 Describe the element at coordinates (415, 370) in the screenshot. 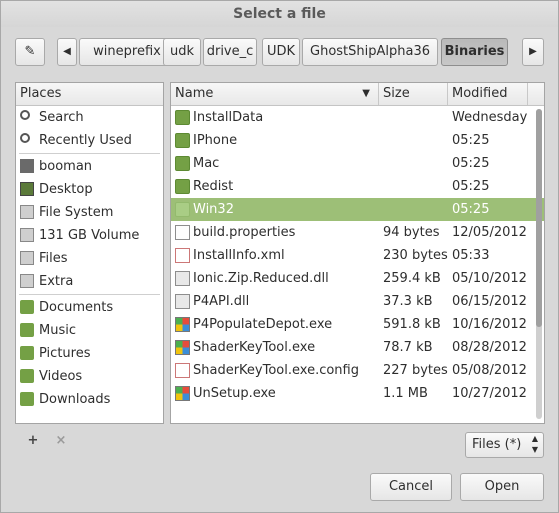

I see `file-size: 227 bytes` at that location.